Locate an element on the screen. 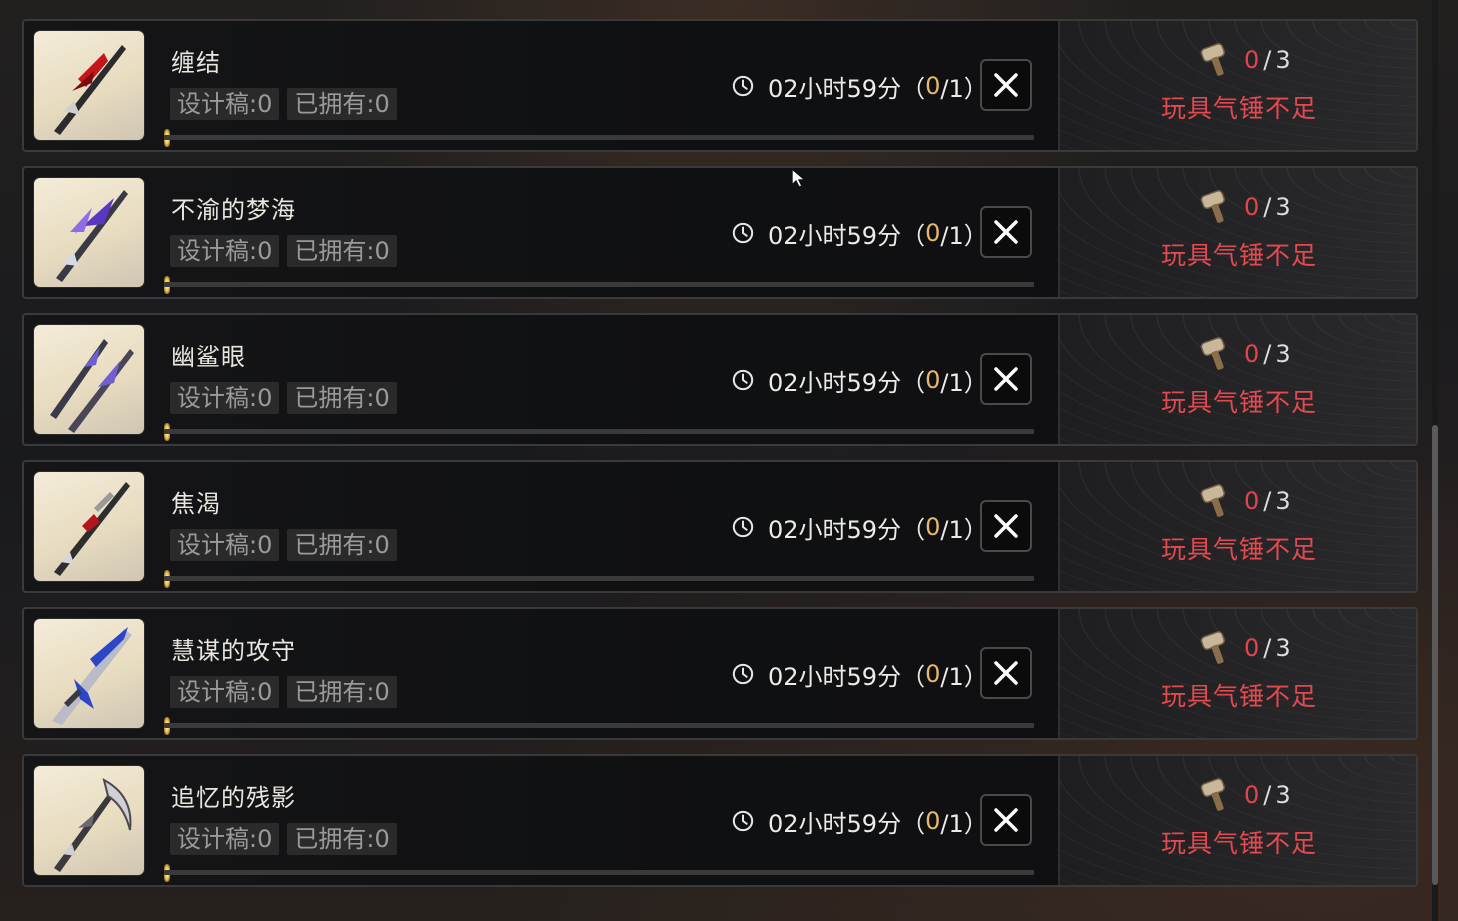  item-name: 追忆的残影 is located at coordinates (233, 798).